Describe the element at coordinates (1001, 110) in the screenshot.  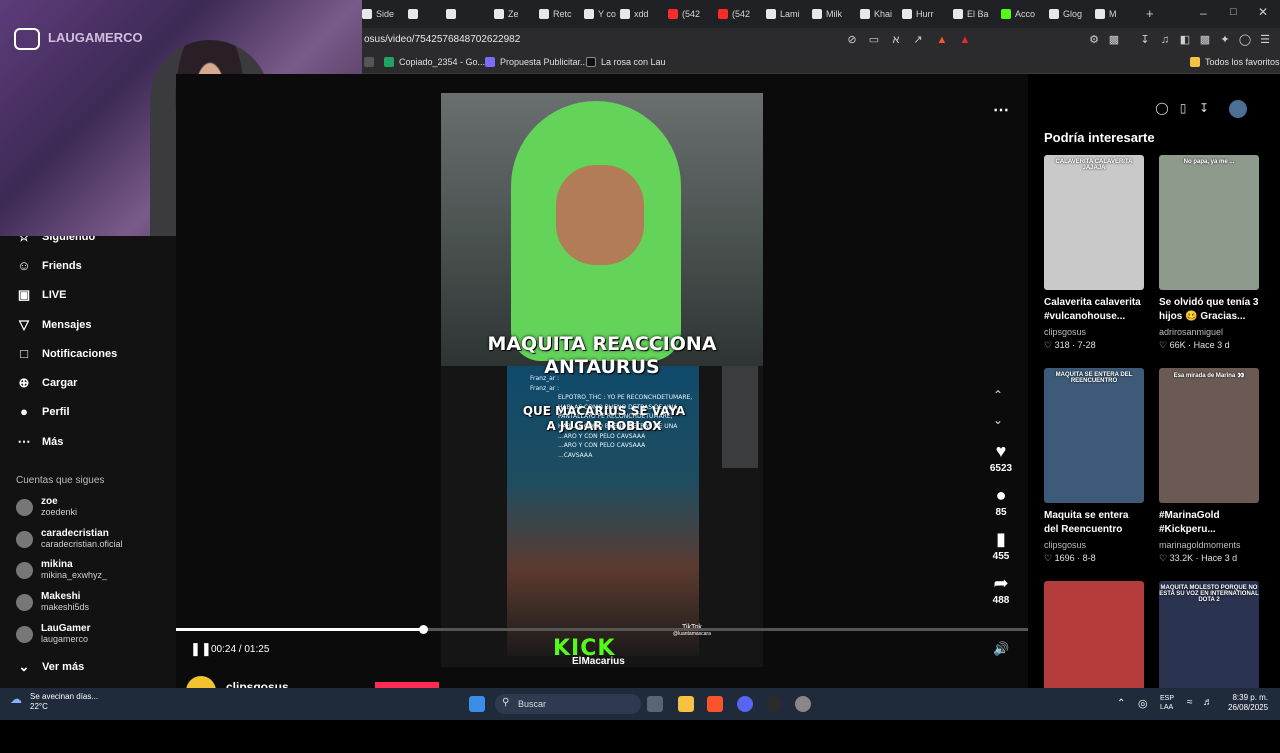
I see `more-options-icon: ⋯` at that location.